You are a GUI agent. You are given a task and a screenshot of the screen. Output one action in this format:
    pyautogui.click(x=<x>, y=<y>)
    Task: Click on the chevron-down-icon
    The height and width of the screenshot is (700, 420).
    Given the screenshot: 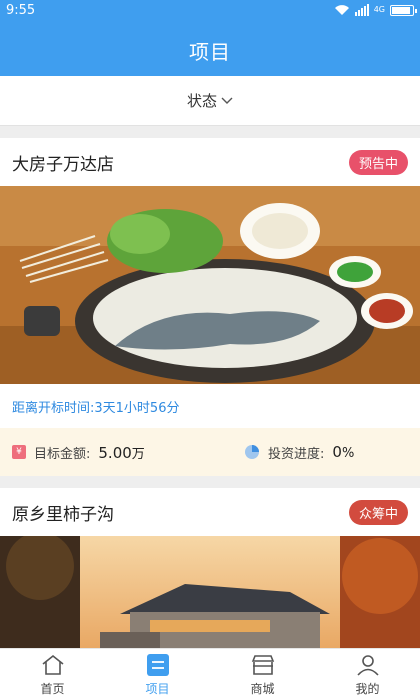 What is the action you would take?
    pyautogui.click(x=227, y=100)
    